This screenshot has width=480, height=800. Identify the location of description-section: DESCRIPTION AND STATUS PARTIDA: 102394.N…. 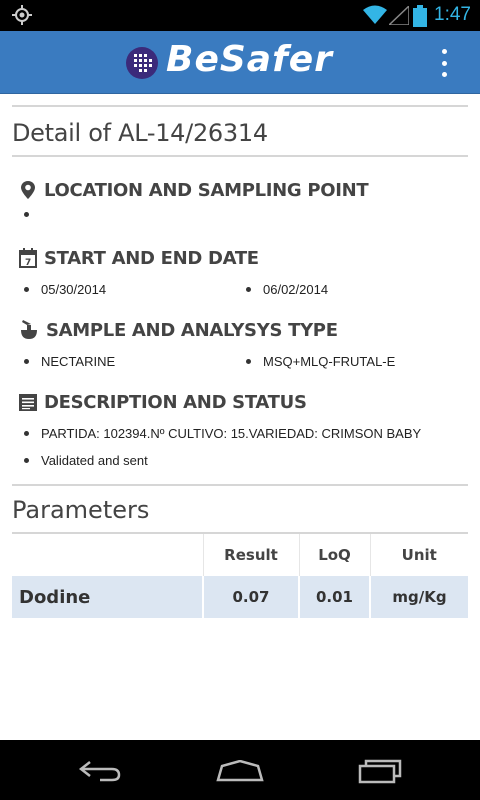
(240, 437).